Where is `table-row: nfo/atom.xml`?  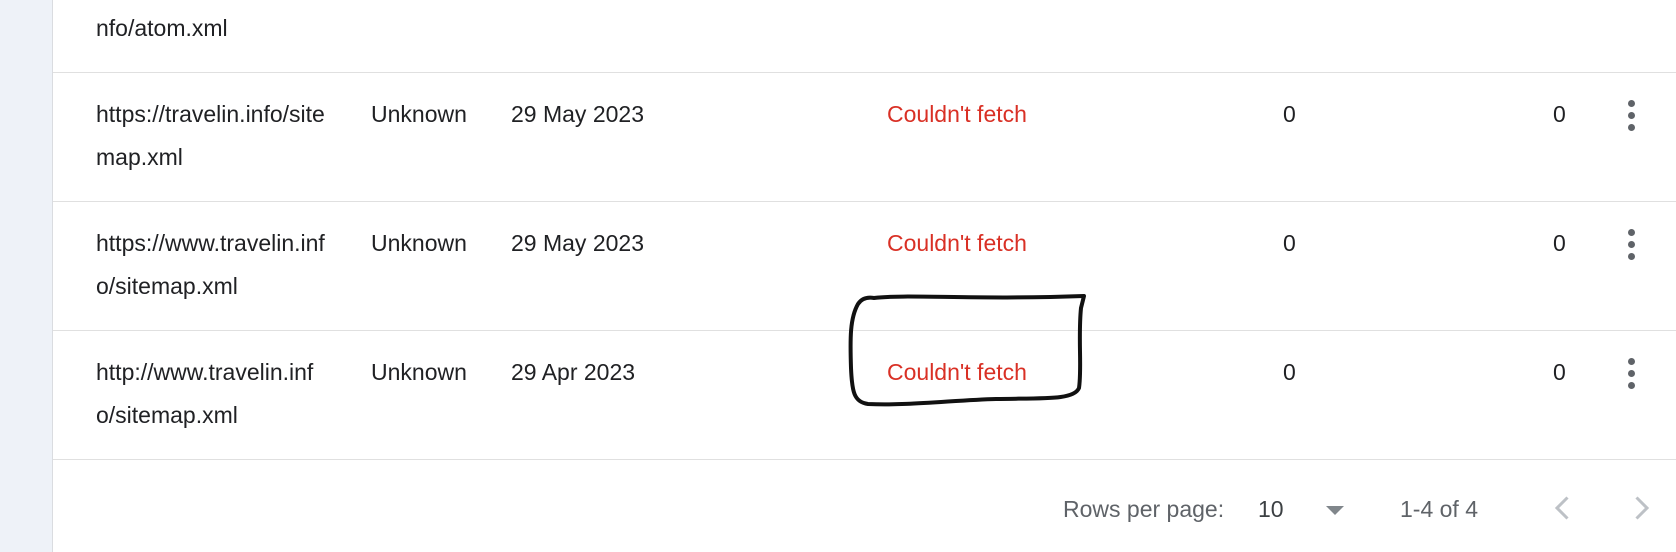 table-row: nfo/atom.xml is located at coordinates (864, 36).